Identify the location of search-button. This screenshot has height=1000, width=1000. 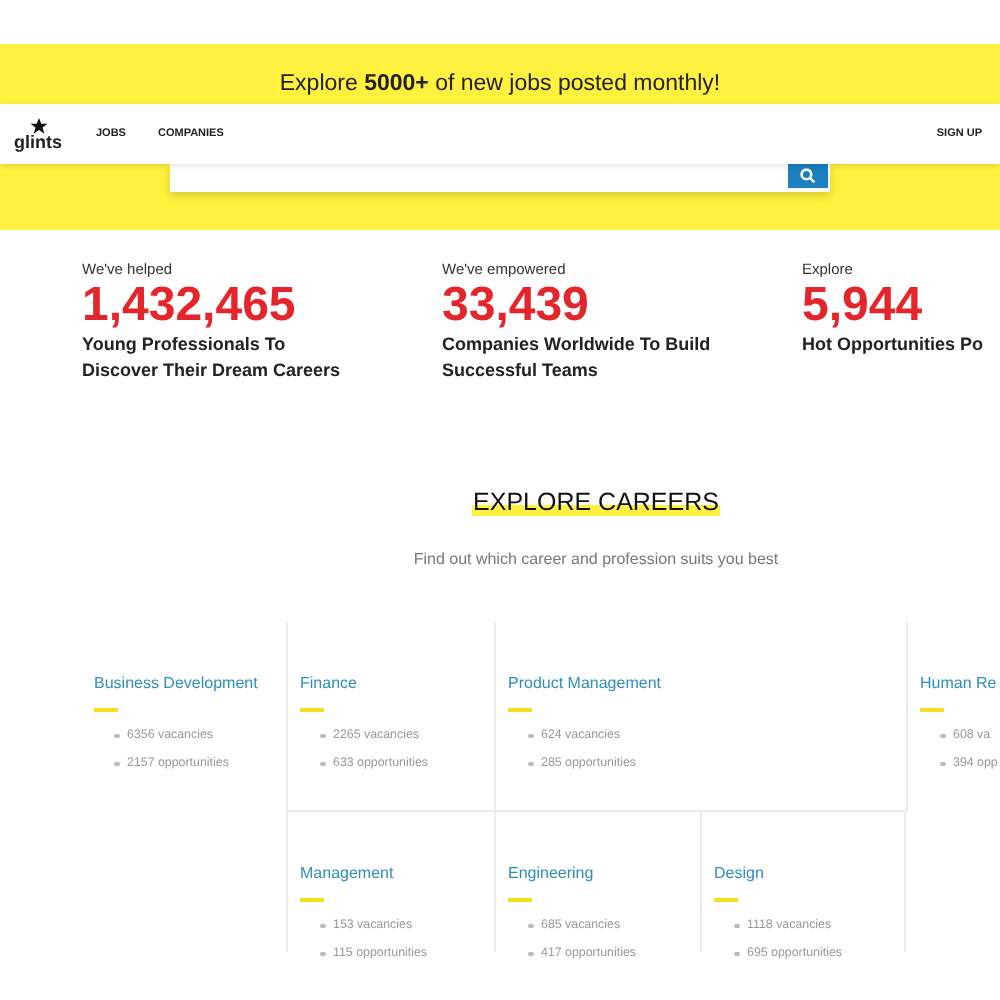
(808, 176).